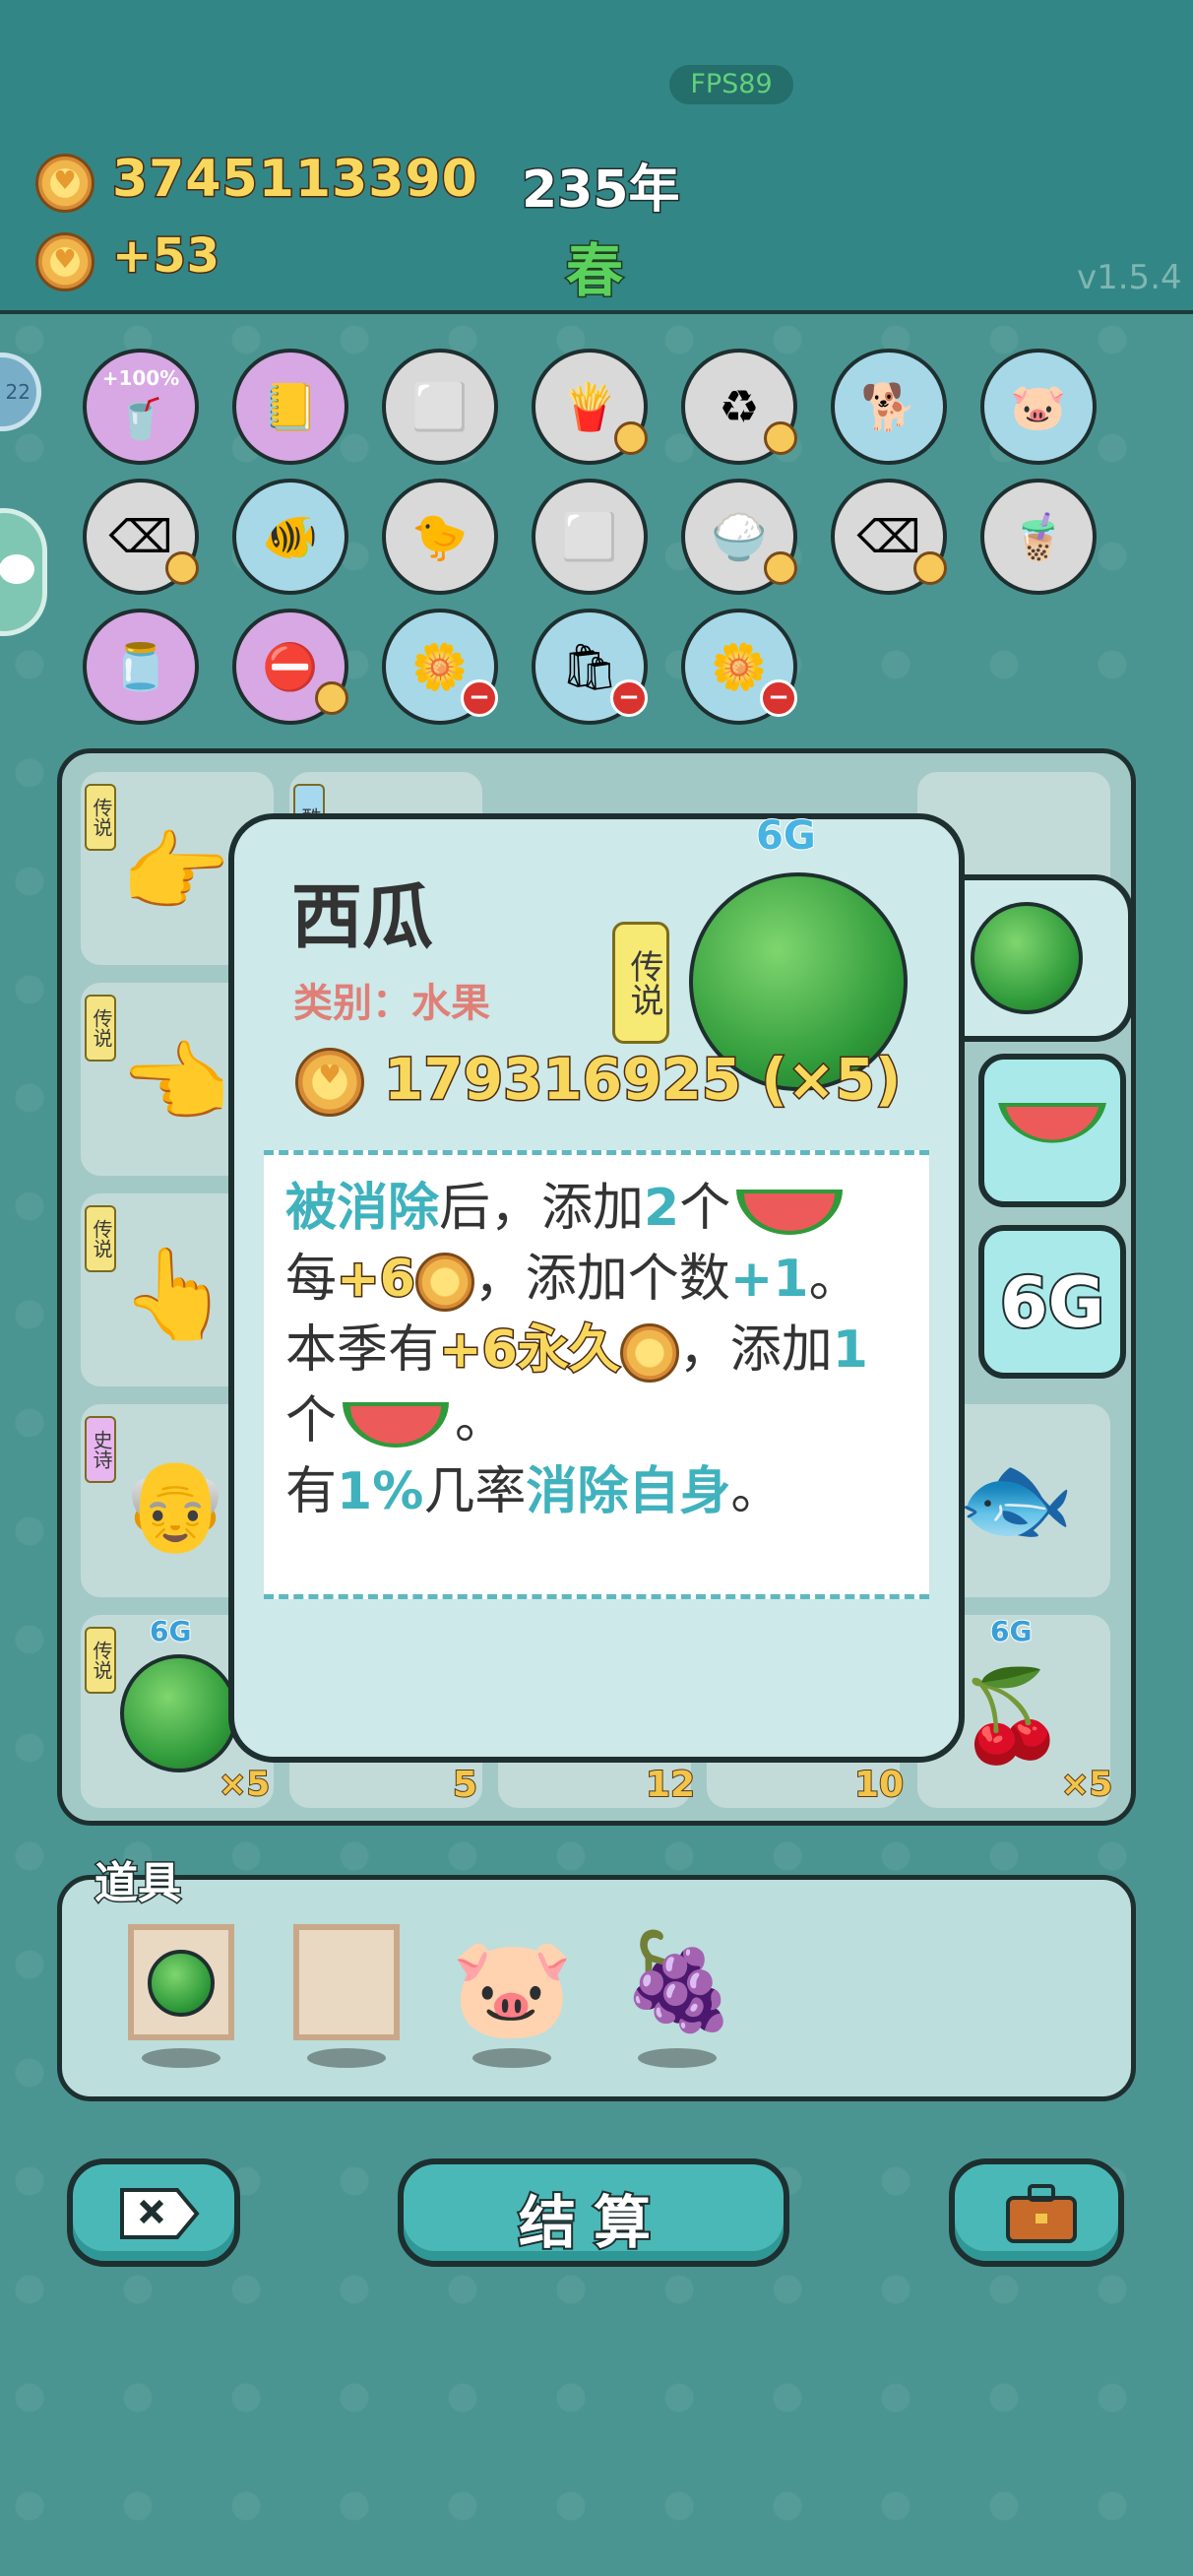  I want to click on desc-text: 每, so click(311, 1279).